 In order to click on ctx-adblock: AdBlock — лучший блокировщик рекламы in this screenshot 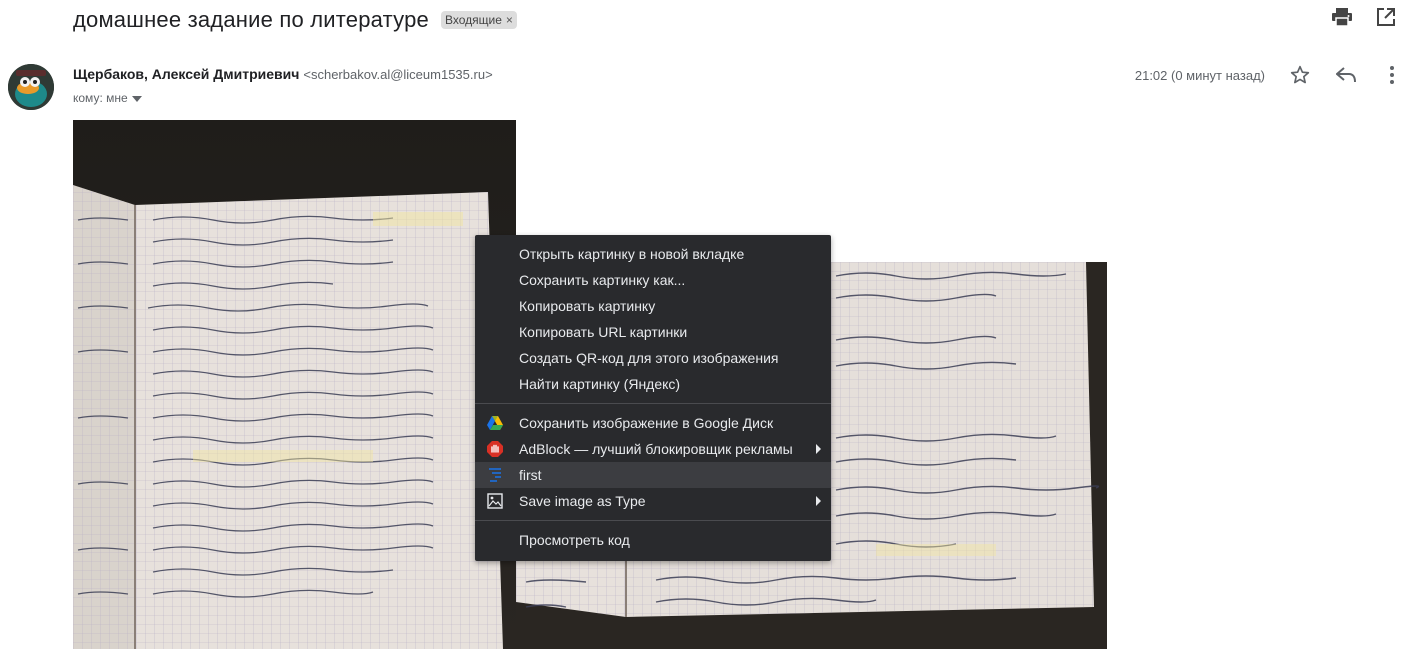, I will do `click(653, 449)`.